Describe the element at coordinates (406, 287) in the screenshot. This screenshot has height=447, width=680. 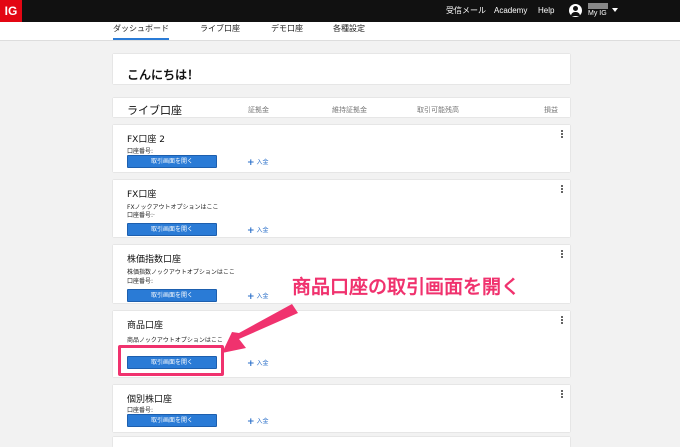
I see `annotation-callout: 商品口座の取引画面を開く` at that location.